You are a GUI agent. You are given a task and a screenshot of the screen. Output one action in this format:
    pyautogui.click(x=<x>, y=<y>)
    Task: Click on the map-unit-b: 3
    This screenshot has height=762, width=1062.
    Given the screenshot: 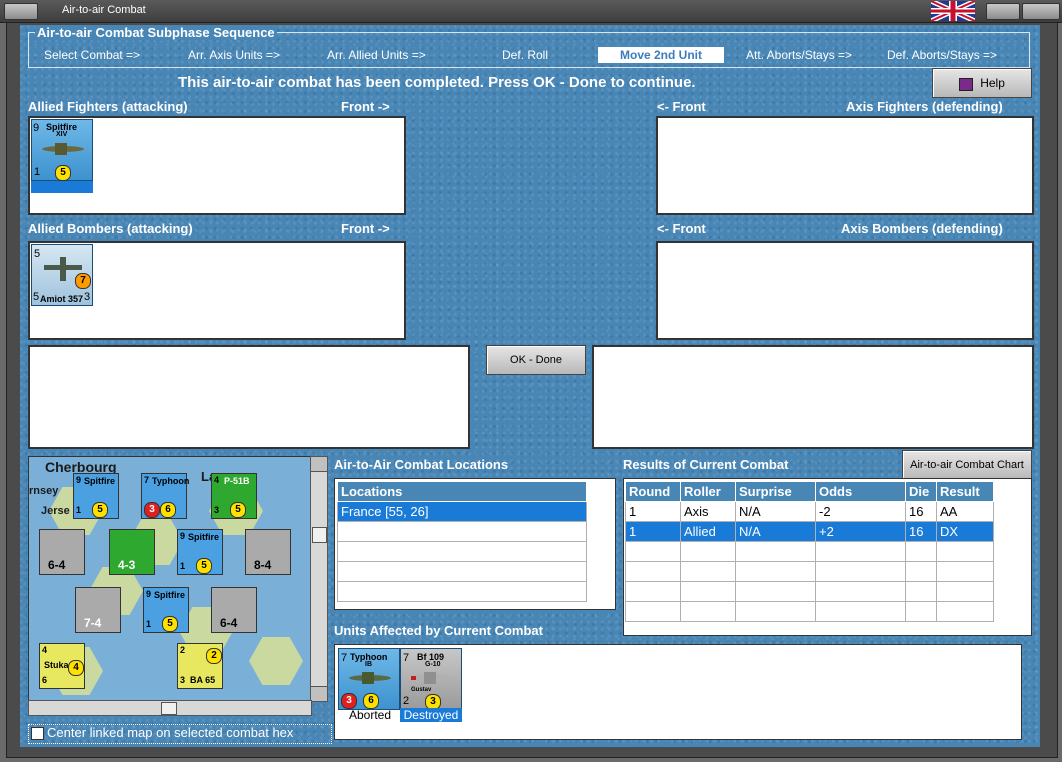 What is the action you would take?
    pyautogui.click(x=183, y=680)
    